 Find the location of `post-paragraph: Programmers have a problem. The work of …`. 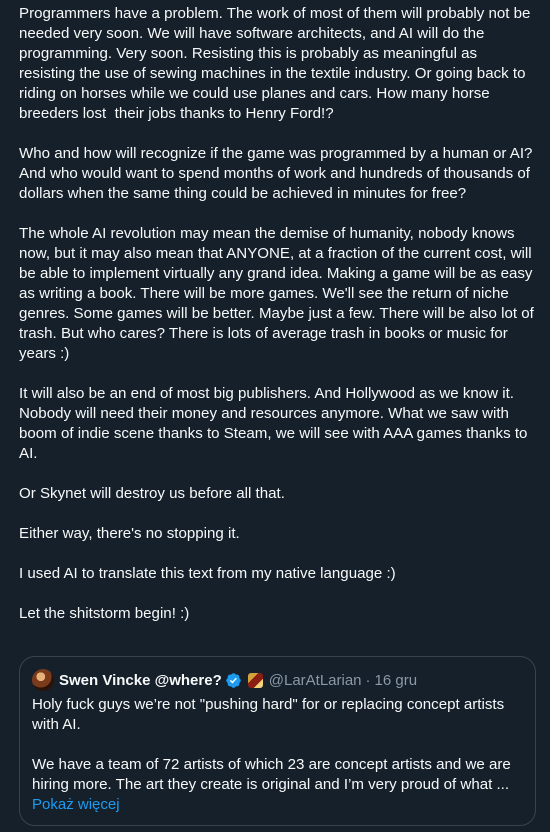

post-paragraph: Programmers have a problem. The work of … is located at coordinates (277, 63).